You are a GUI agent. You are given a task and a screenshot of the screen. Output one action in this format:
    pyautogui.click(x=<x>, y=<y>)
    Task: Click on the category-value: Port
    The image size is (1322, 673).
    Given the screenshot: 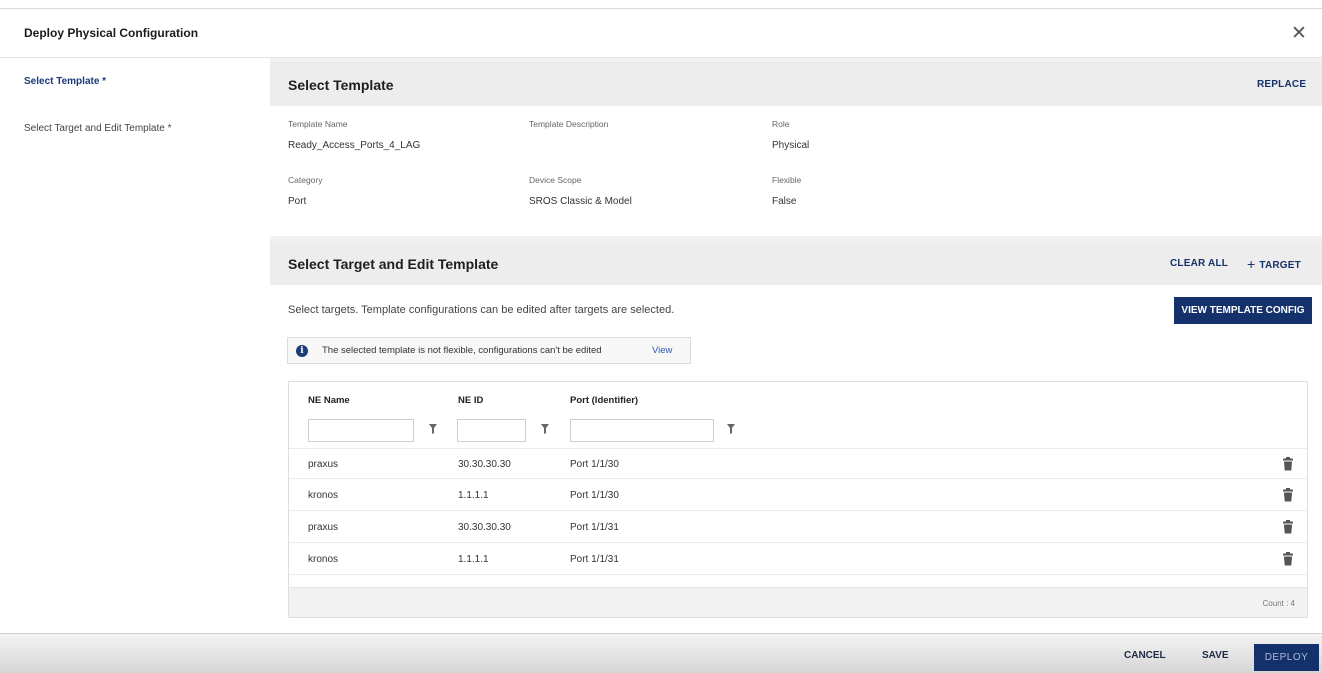 What is the action you would take?
    pyautogui.click(x=297, y=201)
    